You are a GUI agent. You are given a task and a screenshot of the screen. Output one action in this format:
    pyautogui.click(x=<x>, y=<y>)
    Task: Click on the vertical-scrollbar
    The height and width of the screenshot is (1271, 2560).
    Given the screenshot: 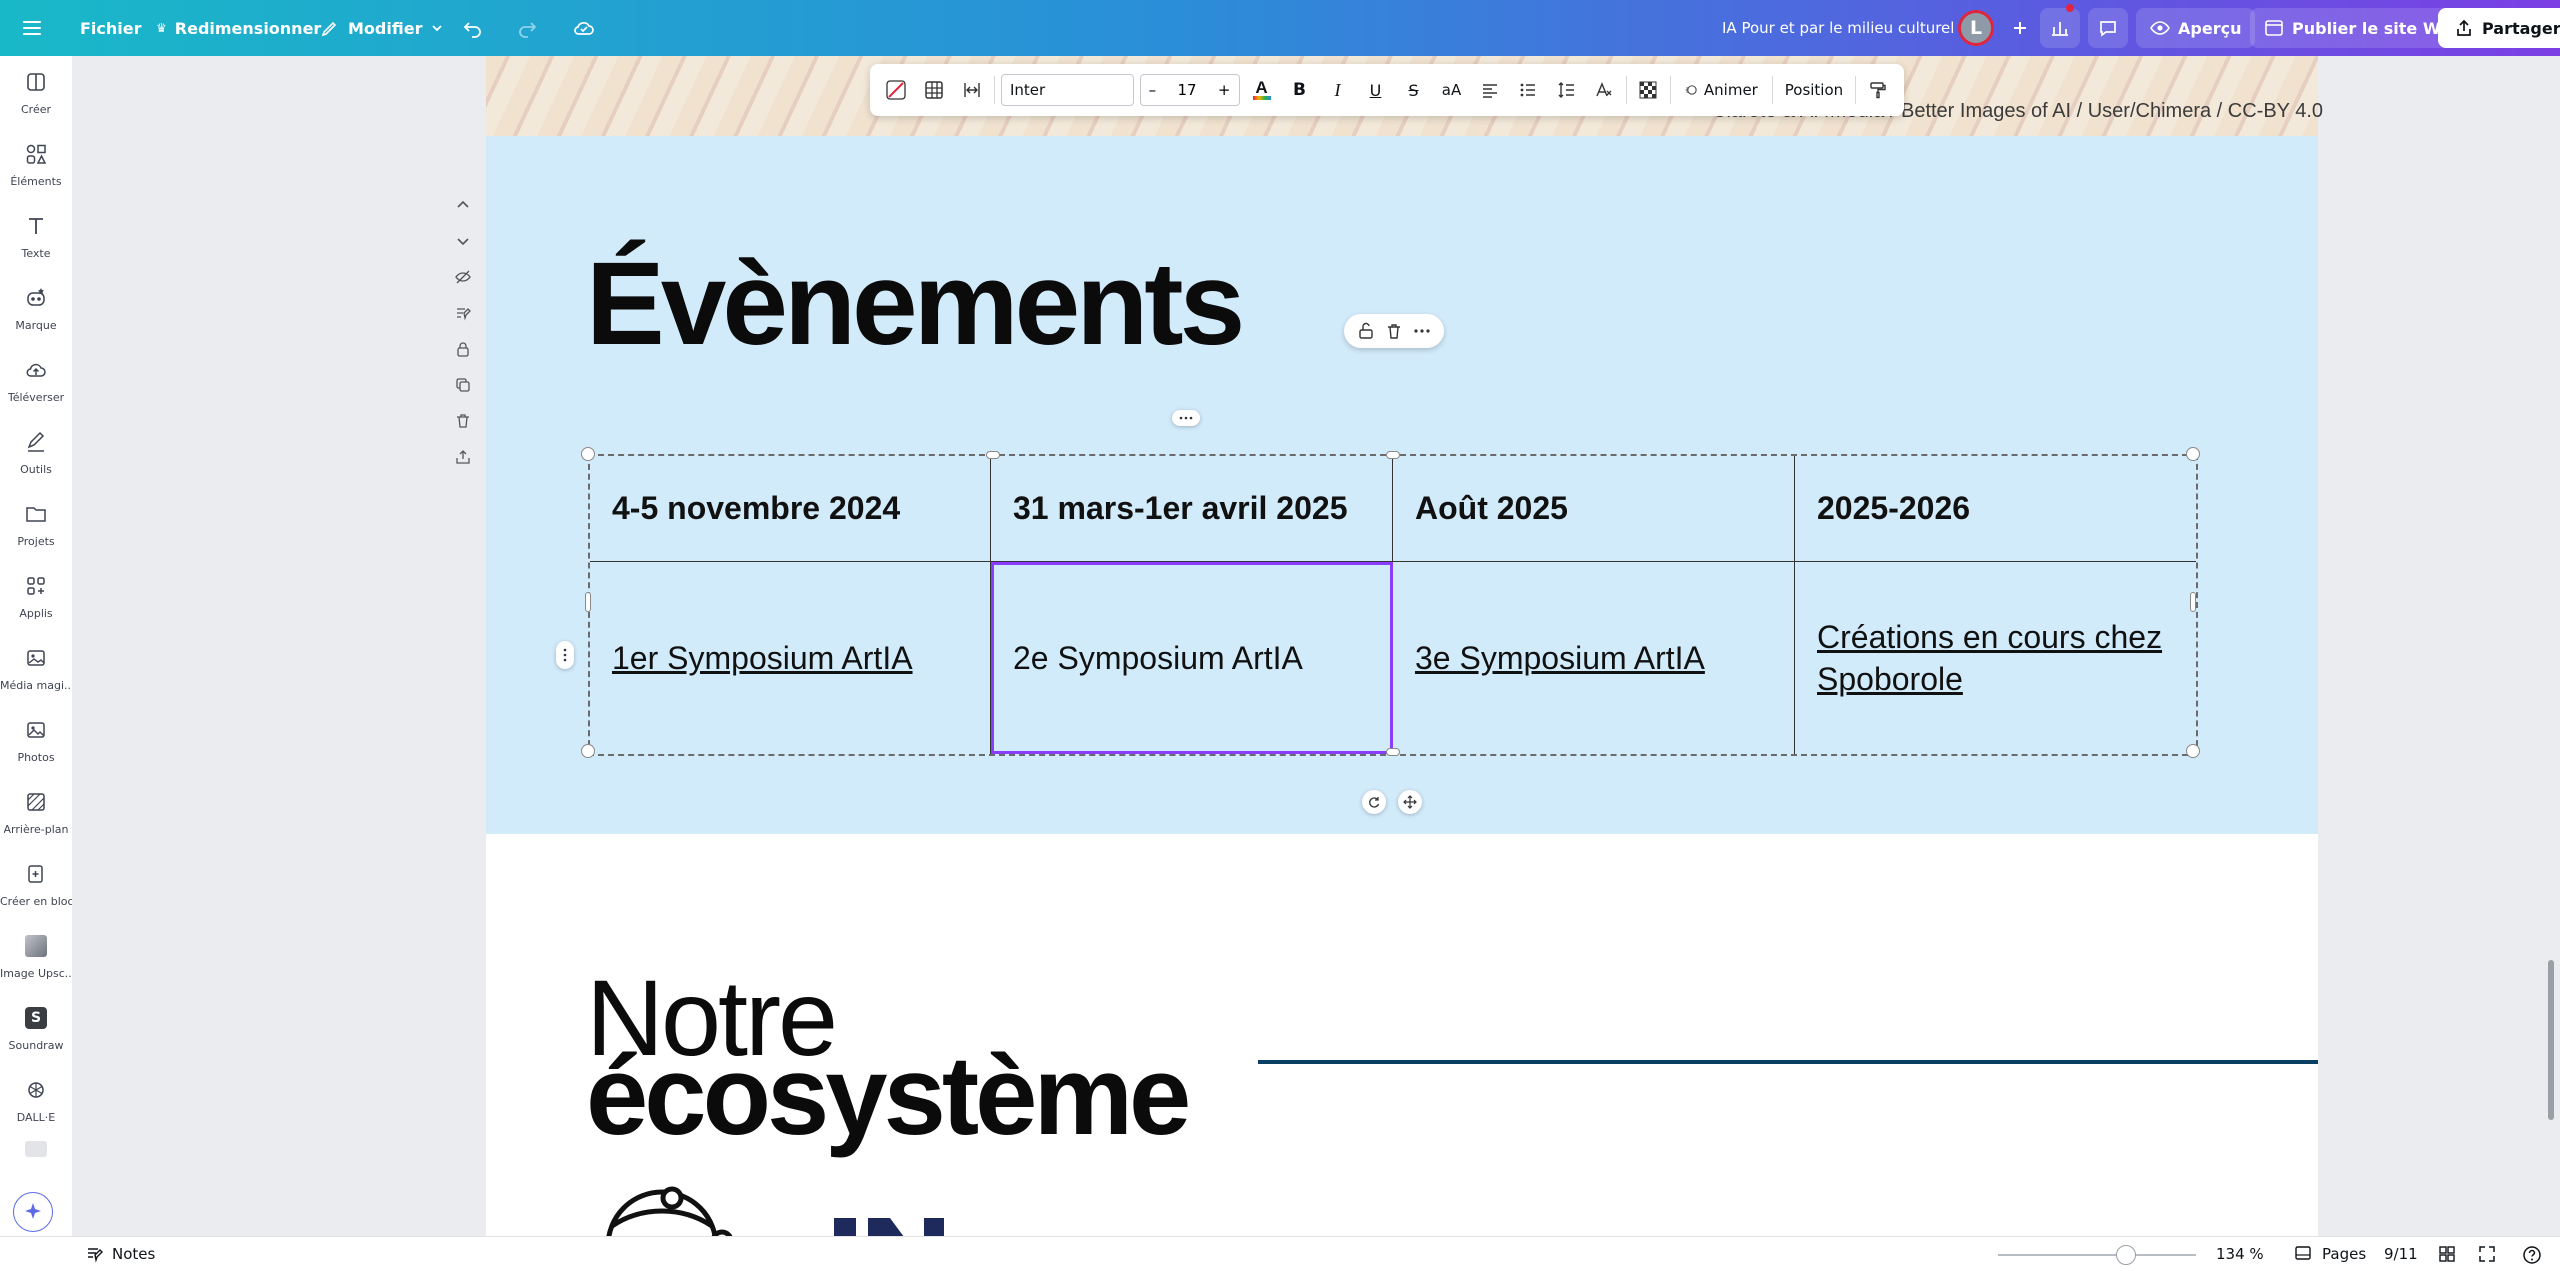 What is the action you would take?
    pyautogui.click(x=2551, y=1040)
    